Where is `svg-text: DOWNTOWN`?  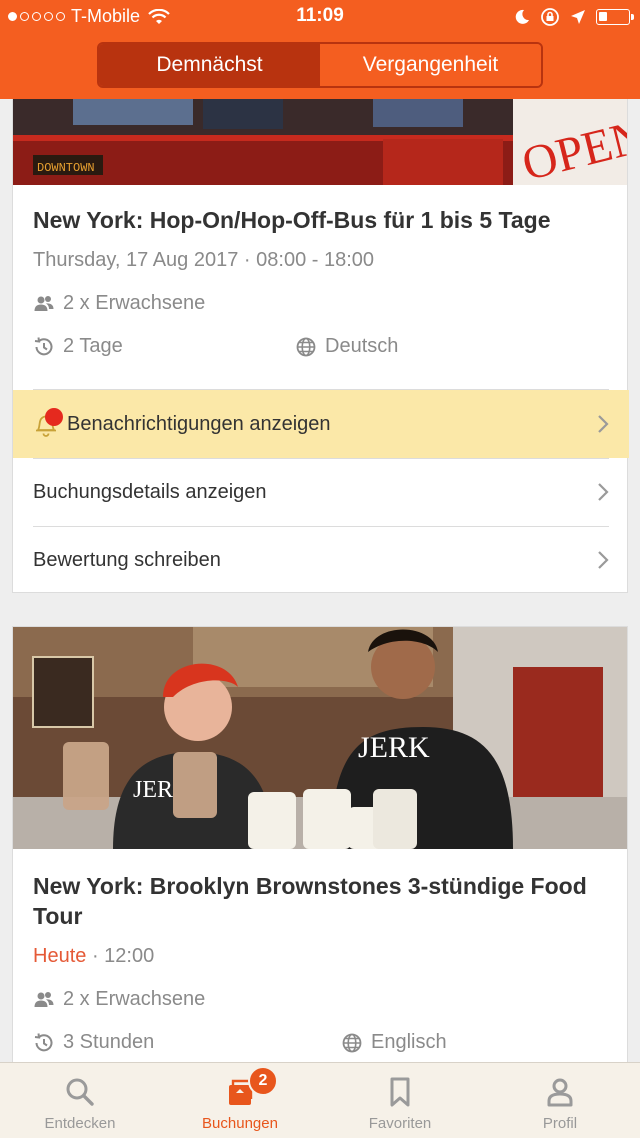
svg-text: DOWNTOWN is located at coordinates (66, 168).